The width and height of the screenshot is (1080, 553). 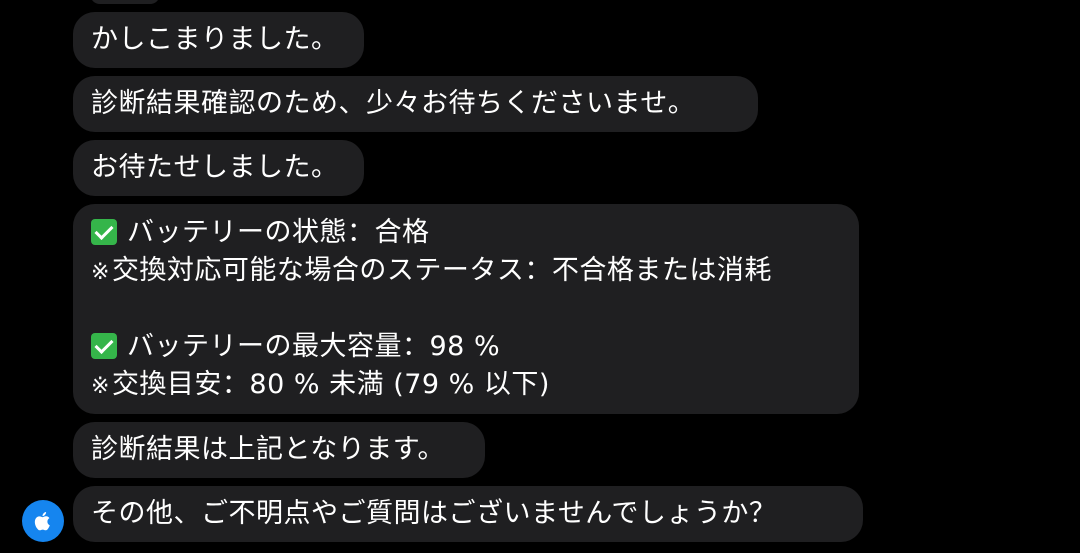 What do you see at coordinates (268, 449) in the screenshot?
I see `message-text: 診断結果は上記となります。` at bounding box center [268, 449].